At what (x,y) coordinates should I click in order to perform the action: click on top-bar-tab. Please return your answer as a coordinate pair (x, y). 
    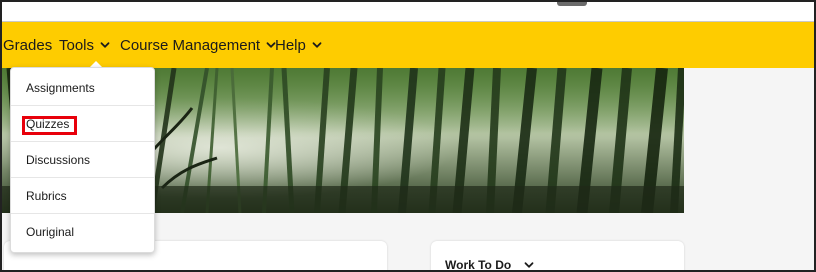
    Looking at the image, I should click on (572, 4).